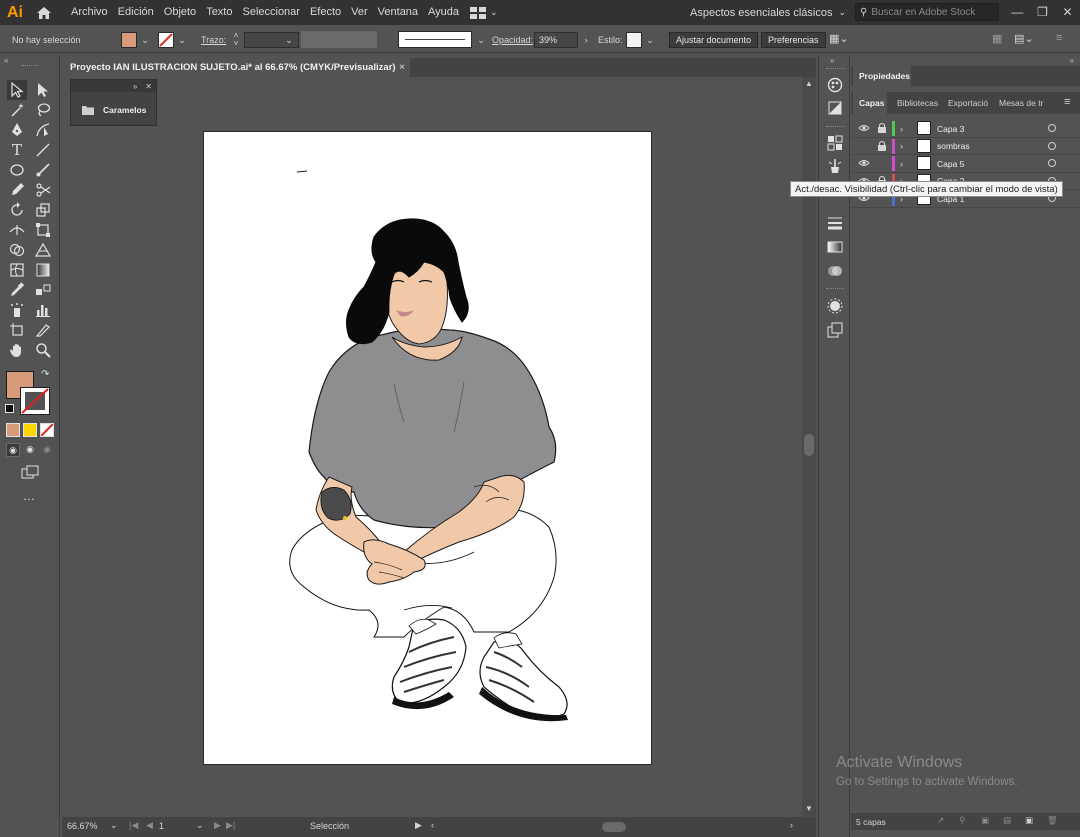 The height and width of the screenshot is (837, 1080). I want to click on draw-inside-icon: ◉, so click(47, 450).